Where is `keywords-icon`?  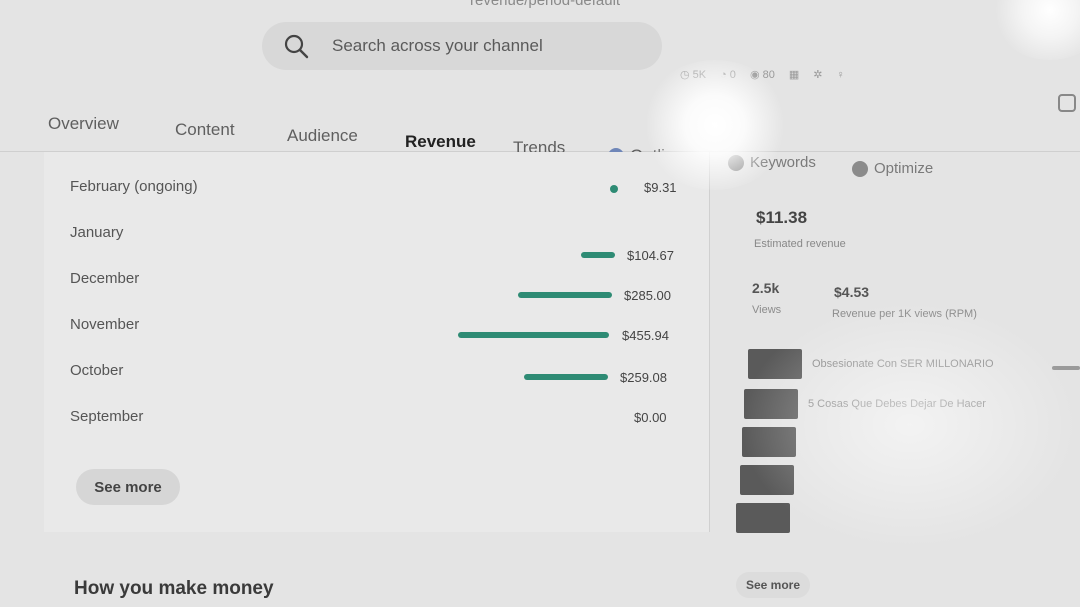 keywords-icon is located at coordinates (736, 162).